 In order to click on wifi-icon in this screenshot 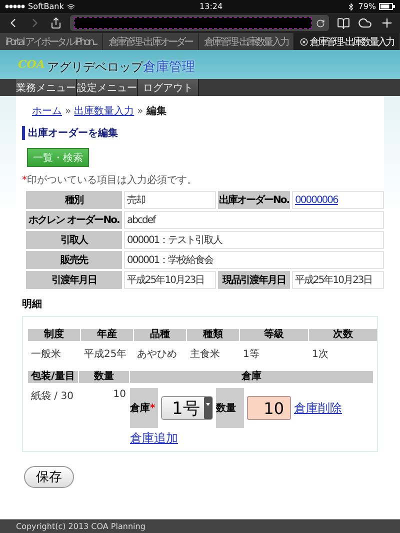, I will do `click(70, 6)`.